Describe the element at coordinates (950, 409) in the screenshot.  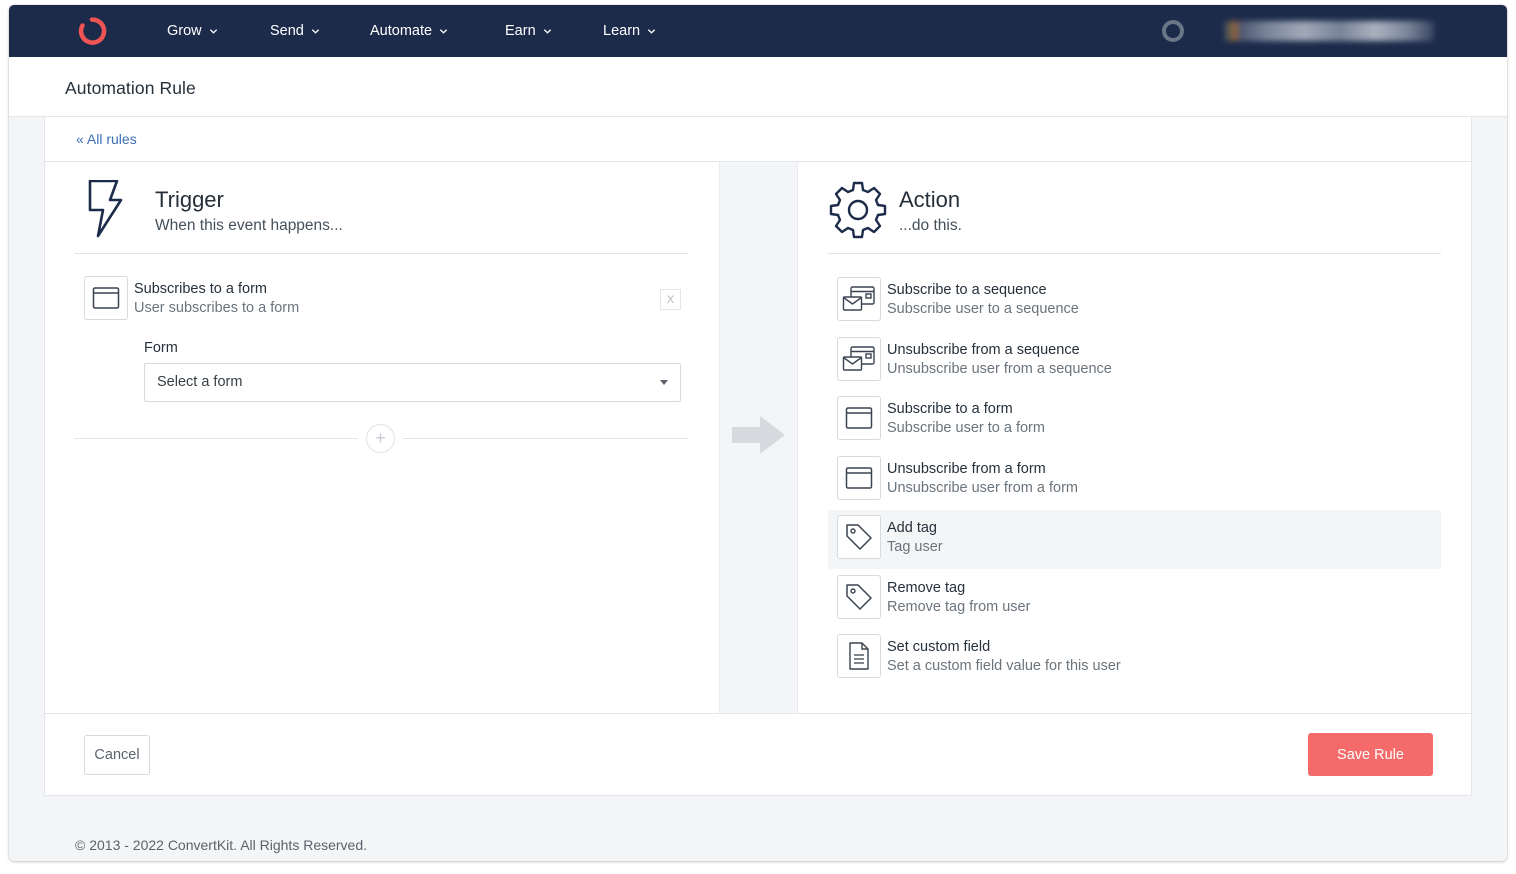
I see `action-item-title: Subscribe to a form` at that location.